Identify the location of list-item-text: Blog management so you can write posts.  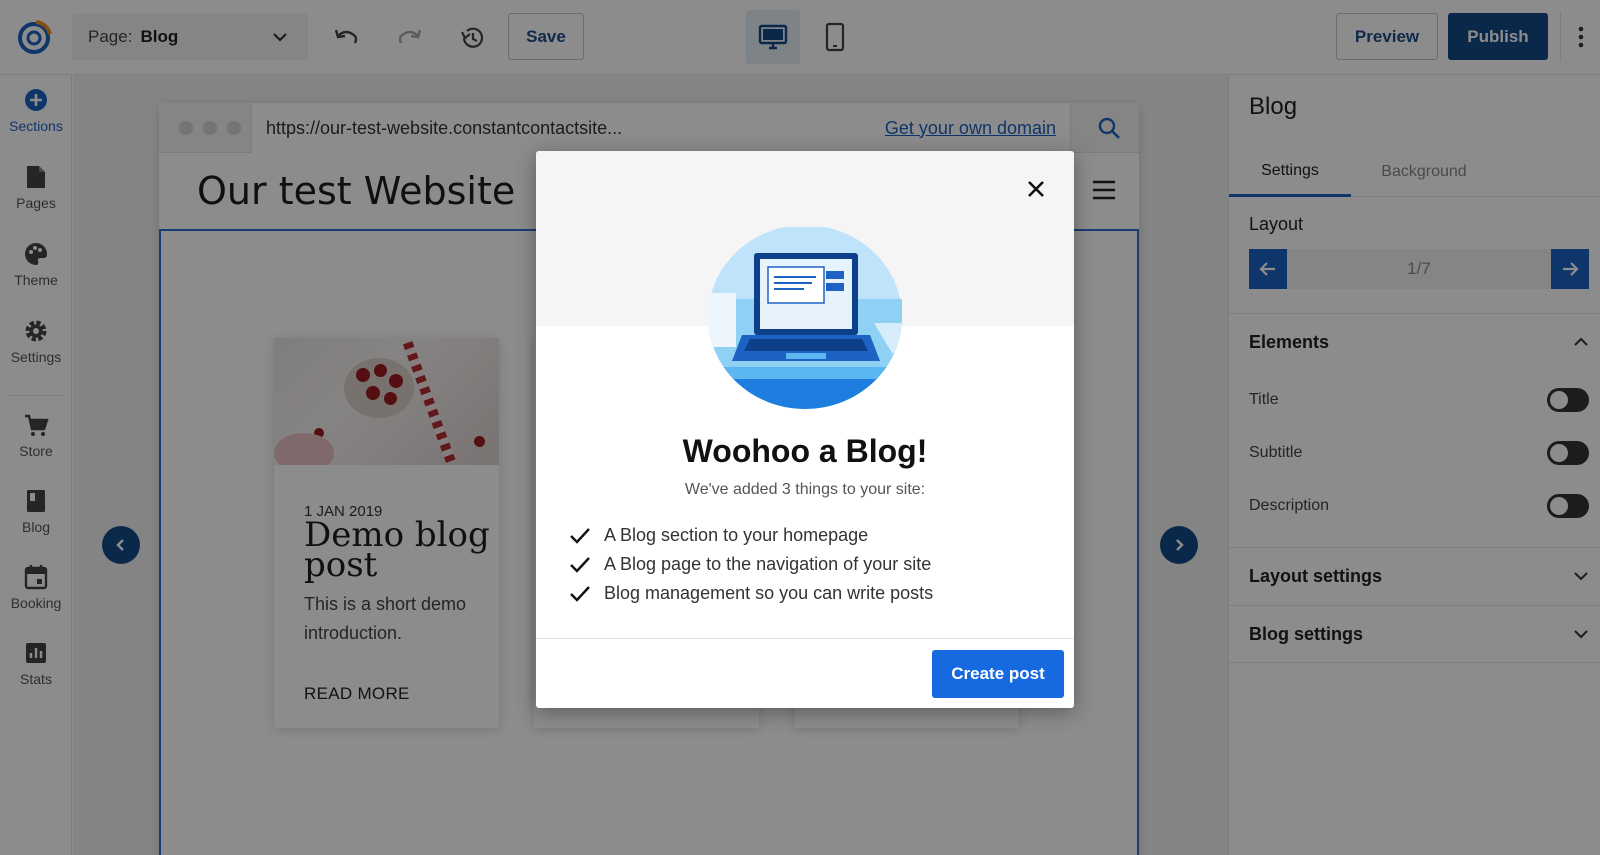
(769, 593).